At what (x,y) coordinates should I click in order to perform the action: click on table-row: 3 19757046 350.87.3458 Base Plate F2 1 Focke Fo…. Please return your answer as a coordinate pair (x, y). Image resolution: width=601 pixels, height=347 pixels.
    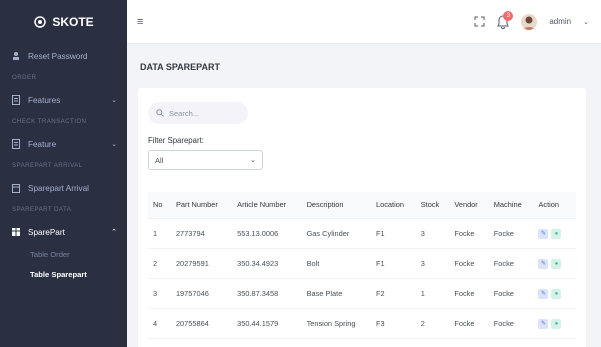
    Looking at the image, I should click on (362, 293).